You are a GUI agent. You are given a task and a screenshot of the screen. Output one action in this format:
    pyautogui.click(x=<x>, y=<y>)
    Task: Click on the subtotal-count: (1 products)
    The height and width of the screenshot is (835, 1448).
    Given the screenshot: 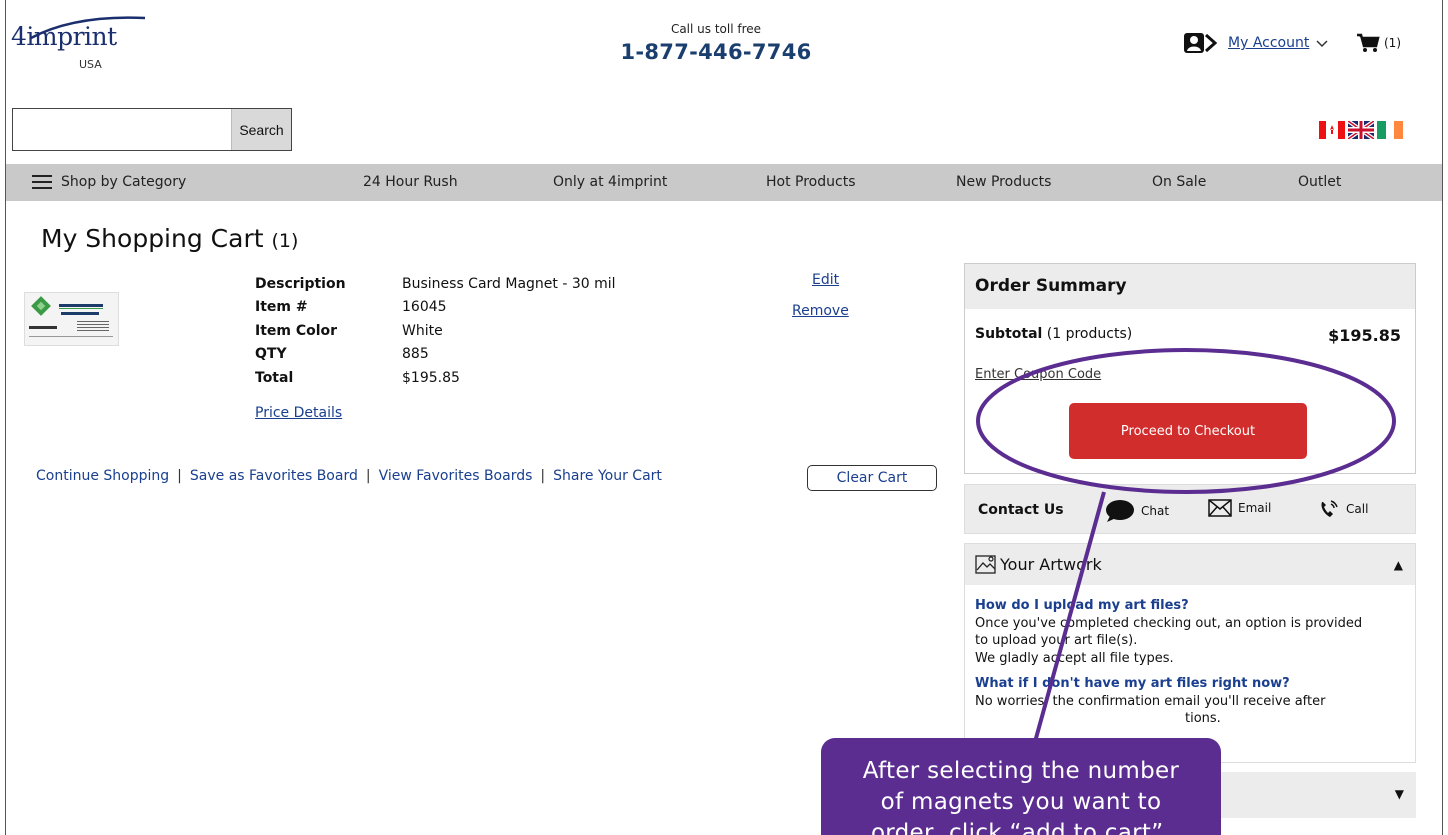 What is the action you would take?
    pyautogui.click(x=1089, y=334)
    